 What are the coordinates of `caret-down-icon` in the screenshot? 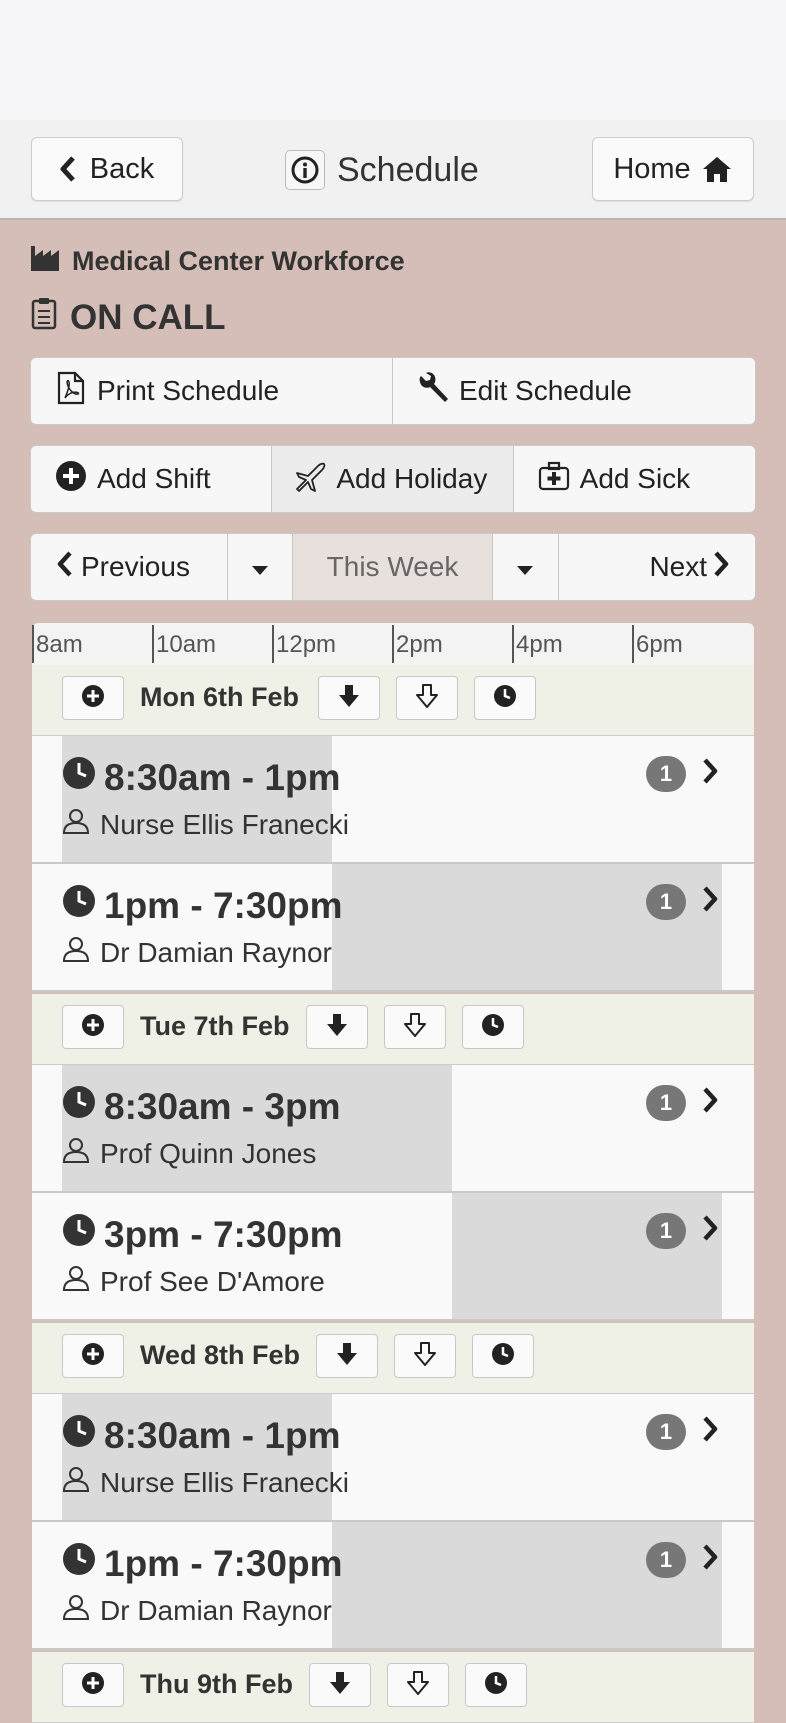 It's located at (525, 567).